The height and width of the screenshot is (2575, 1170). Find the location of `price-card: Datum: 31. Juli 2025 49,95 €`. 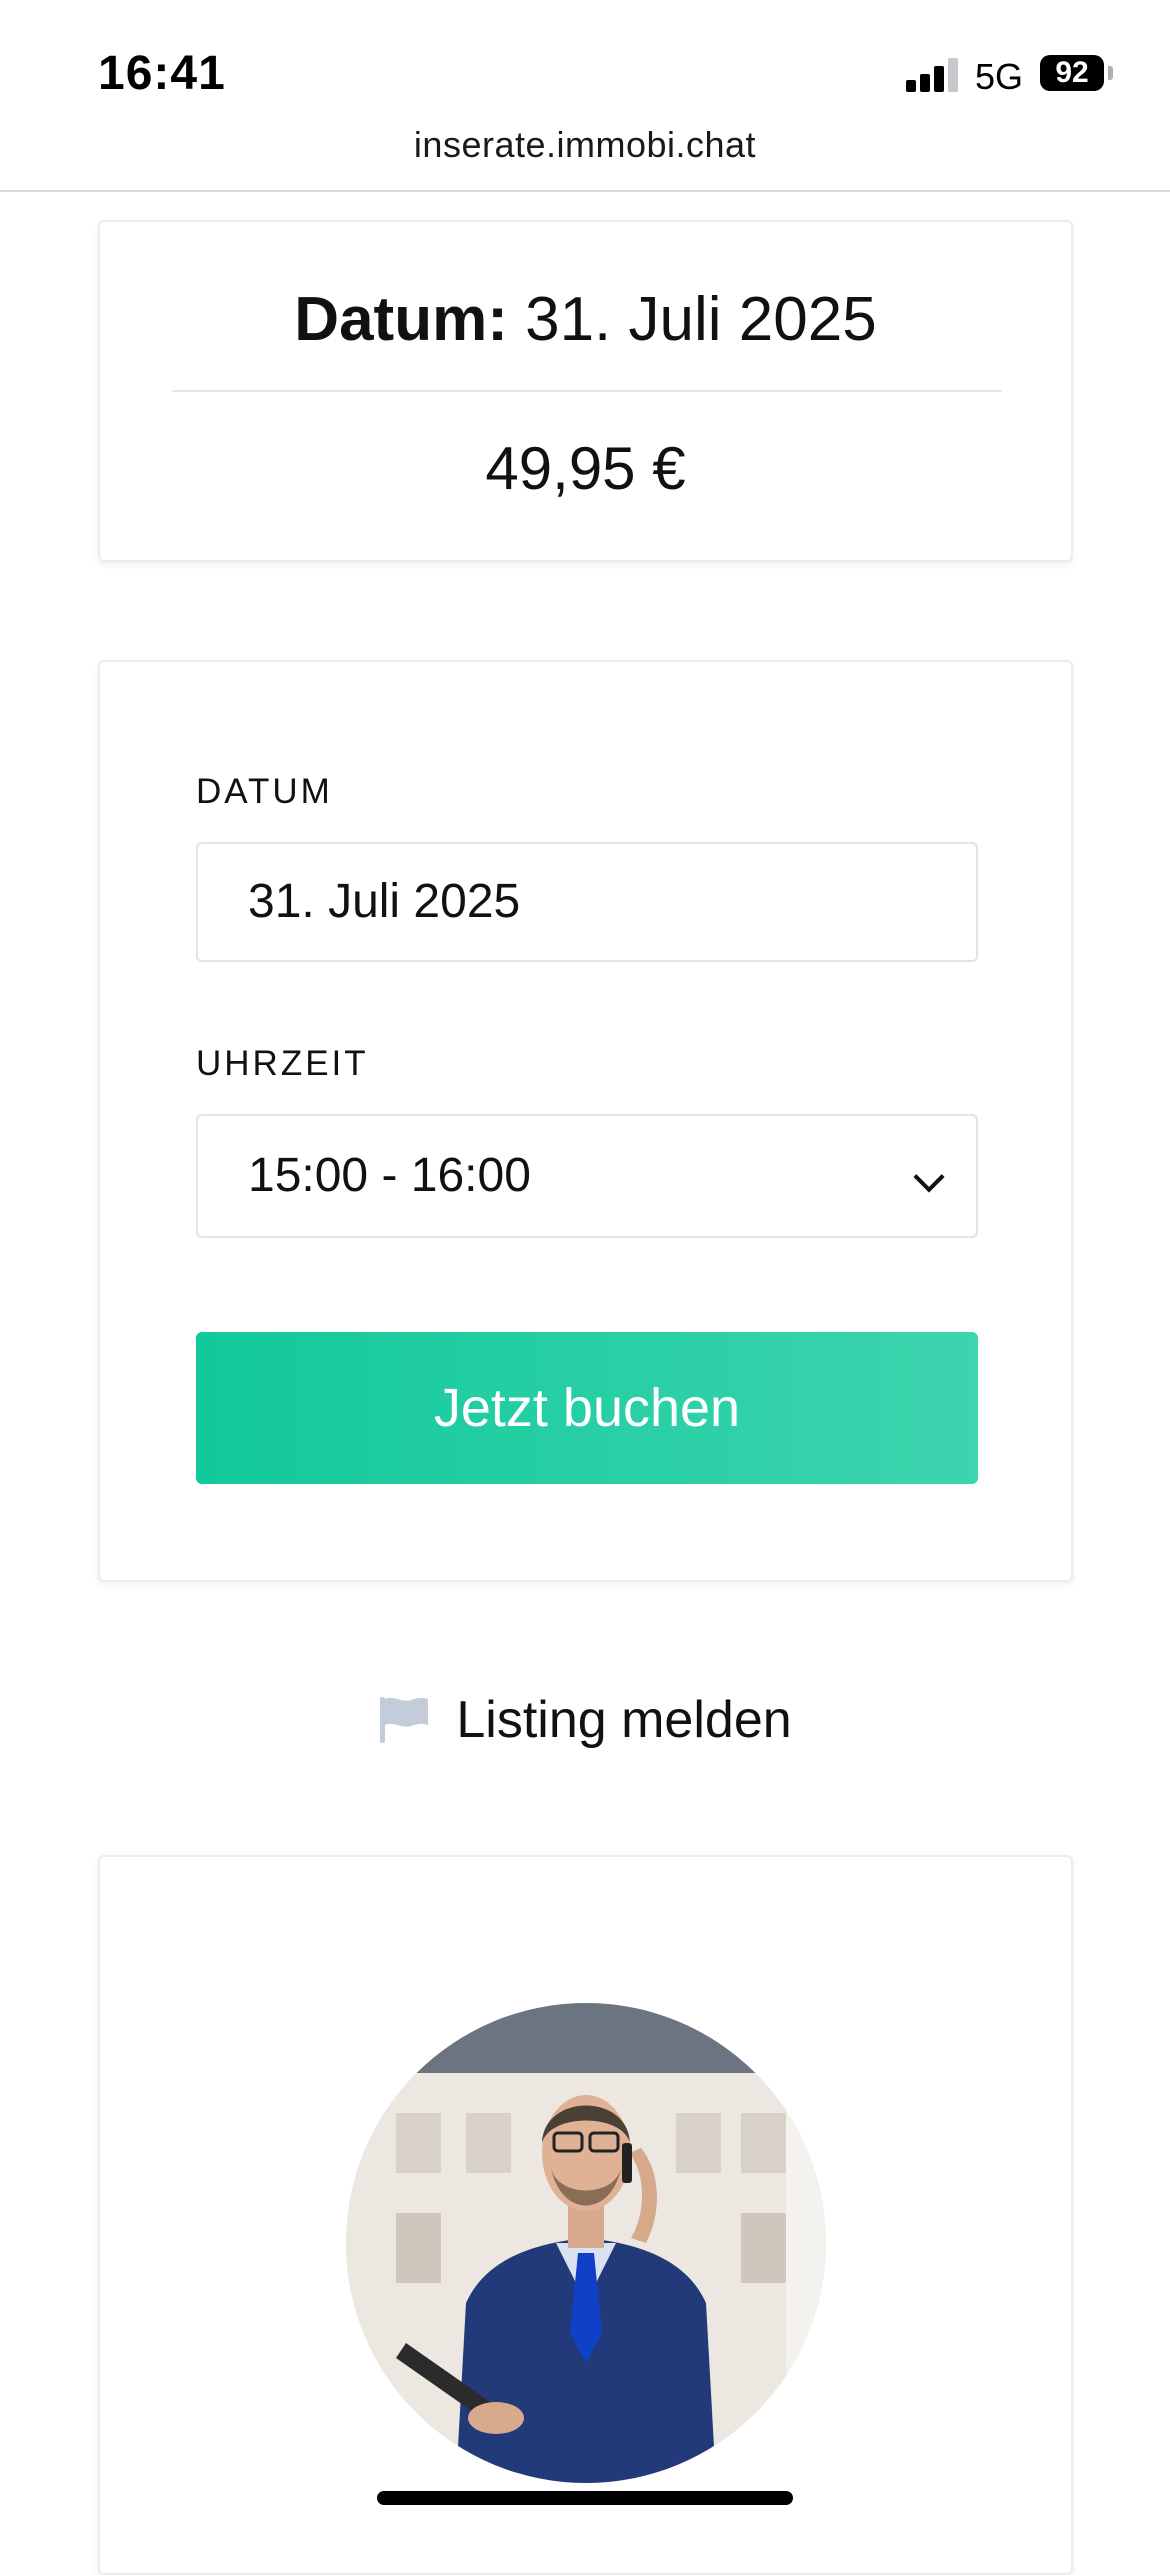

price-card: Datum: 31. Juli 2025 49,95 € is located at coordinates (585, 391).